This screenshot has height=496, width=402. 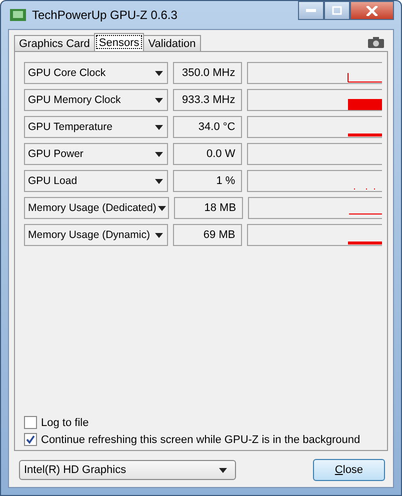 I want to click on close-dialog-button: Close, so click(x=349, y=470).